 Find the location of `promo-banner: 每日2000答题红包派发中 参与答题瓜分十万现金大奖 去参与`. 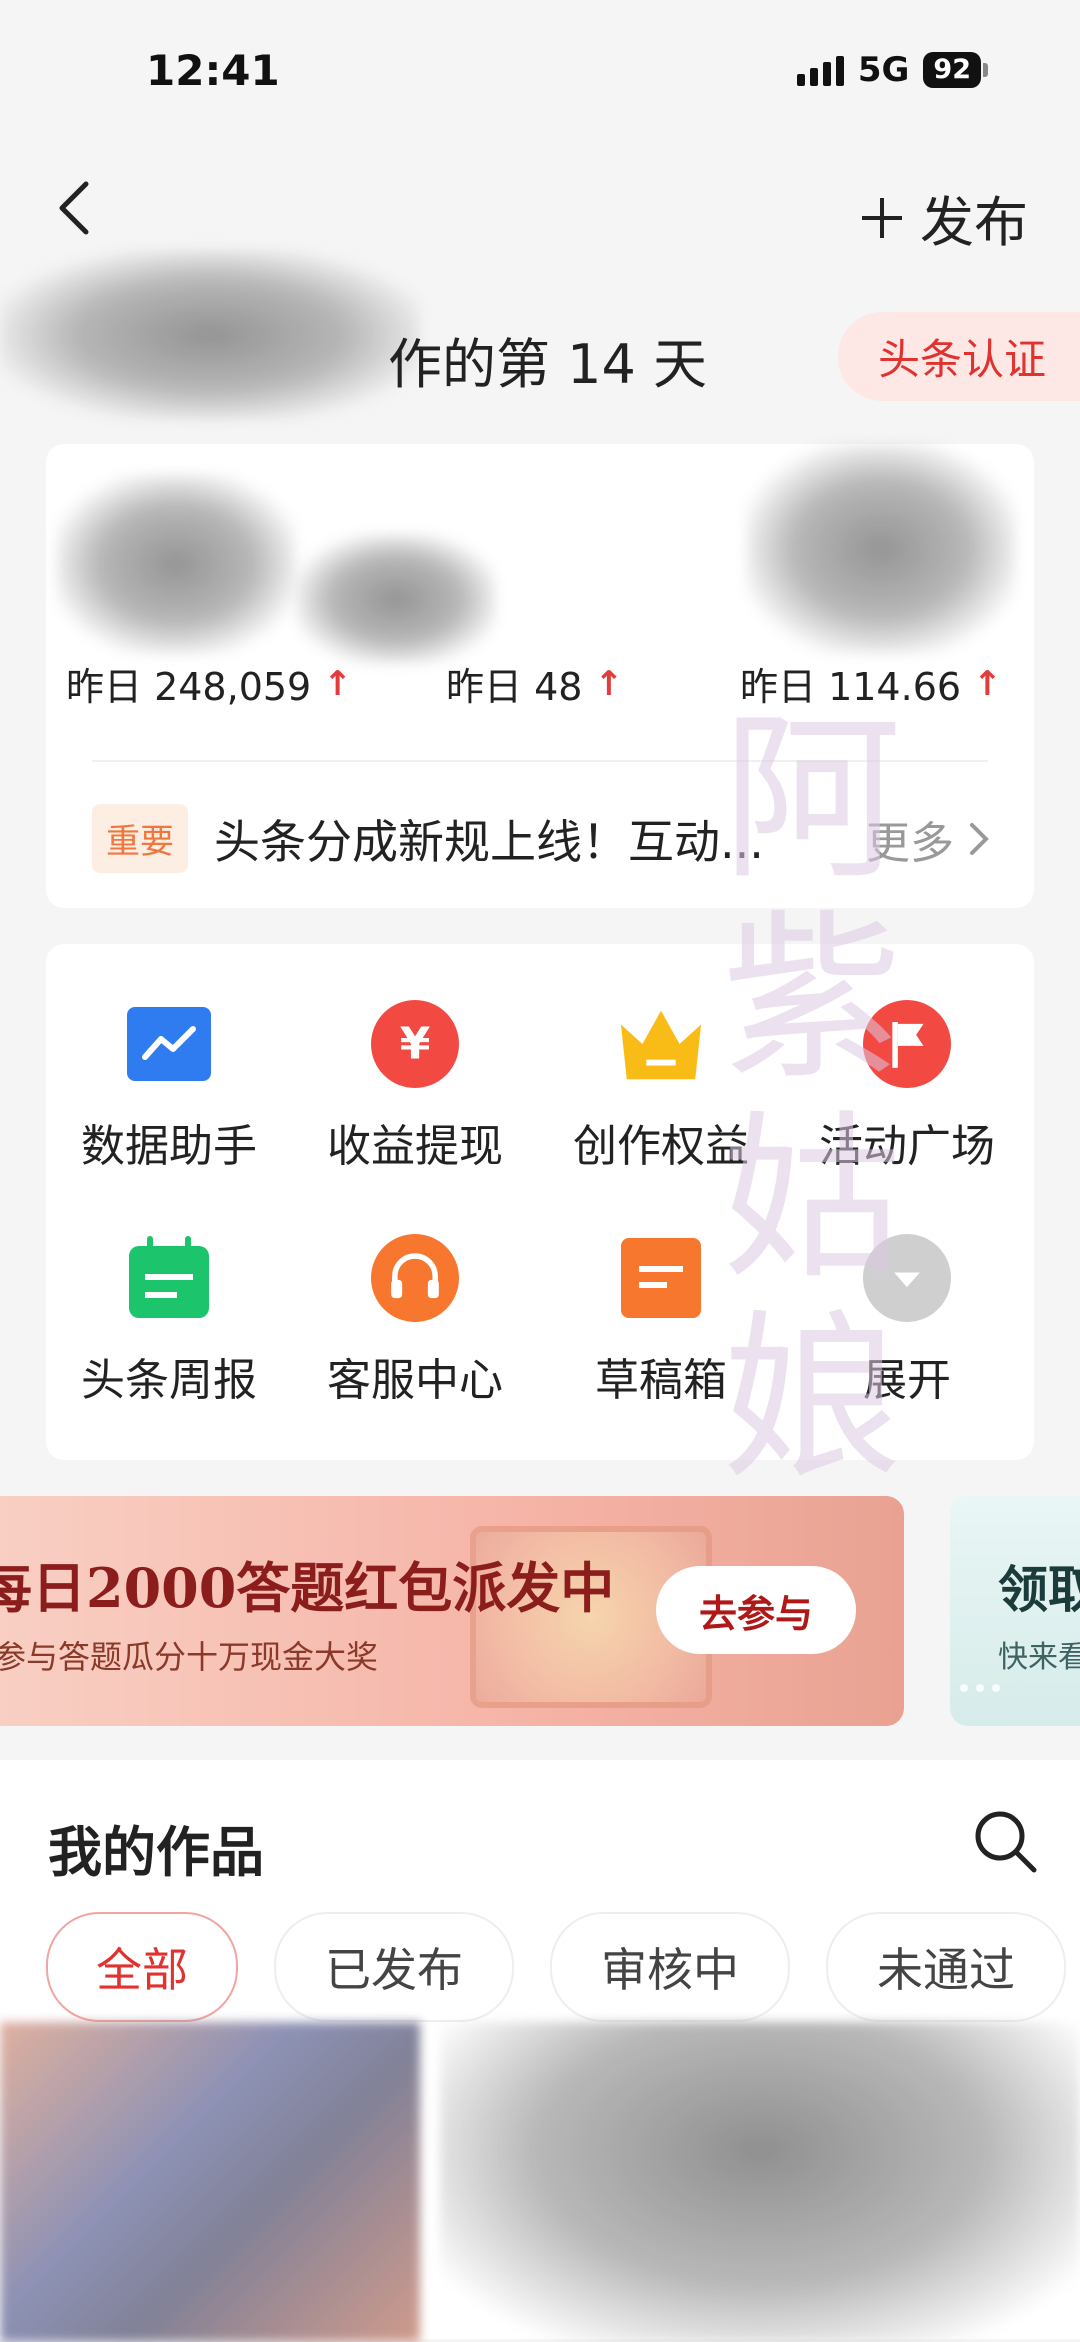

promo-banner: 每日2000答题红包派发中 参与答题瓜分十万现金大奖 去参与 is located at coordinates (452, 1611).